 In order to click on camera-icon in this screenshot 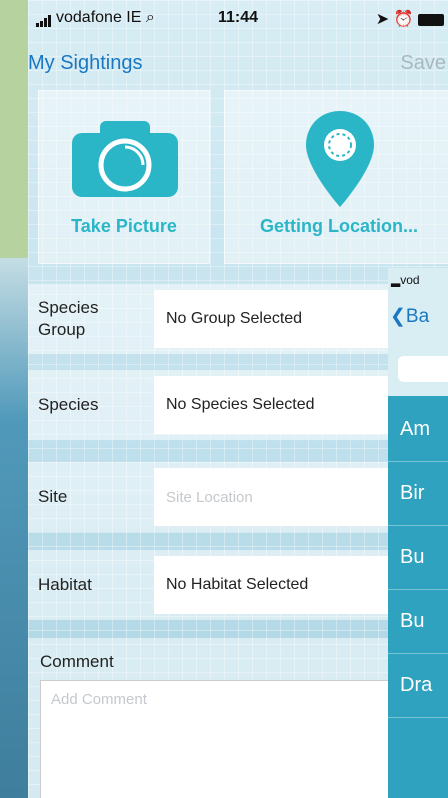, I will do `click(125, 159)`.